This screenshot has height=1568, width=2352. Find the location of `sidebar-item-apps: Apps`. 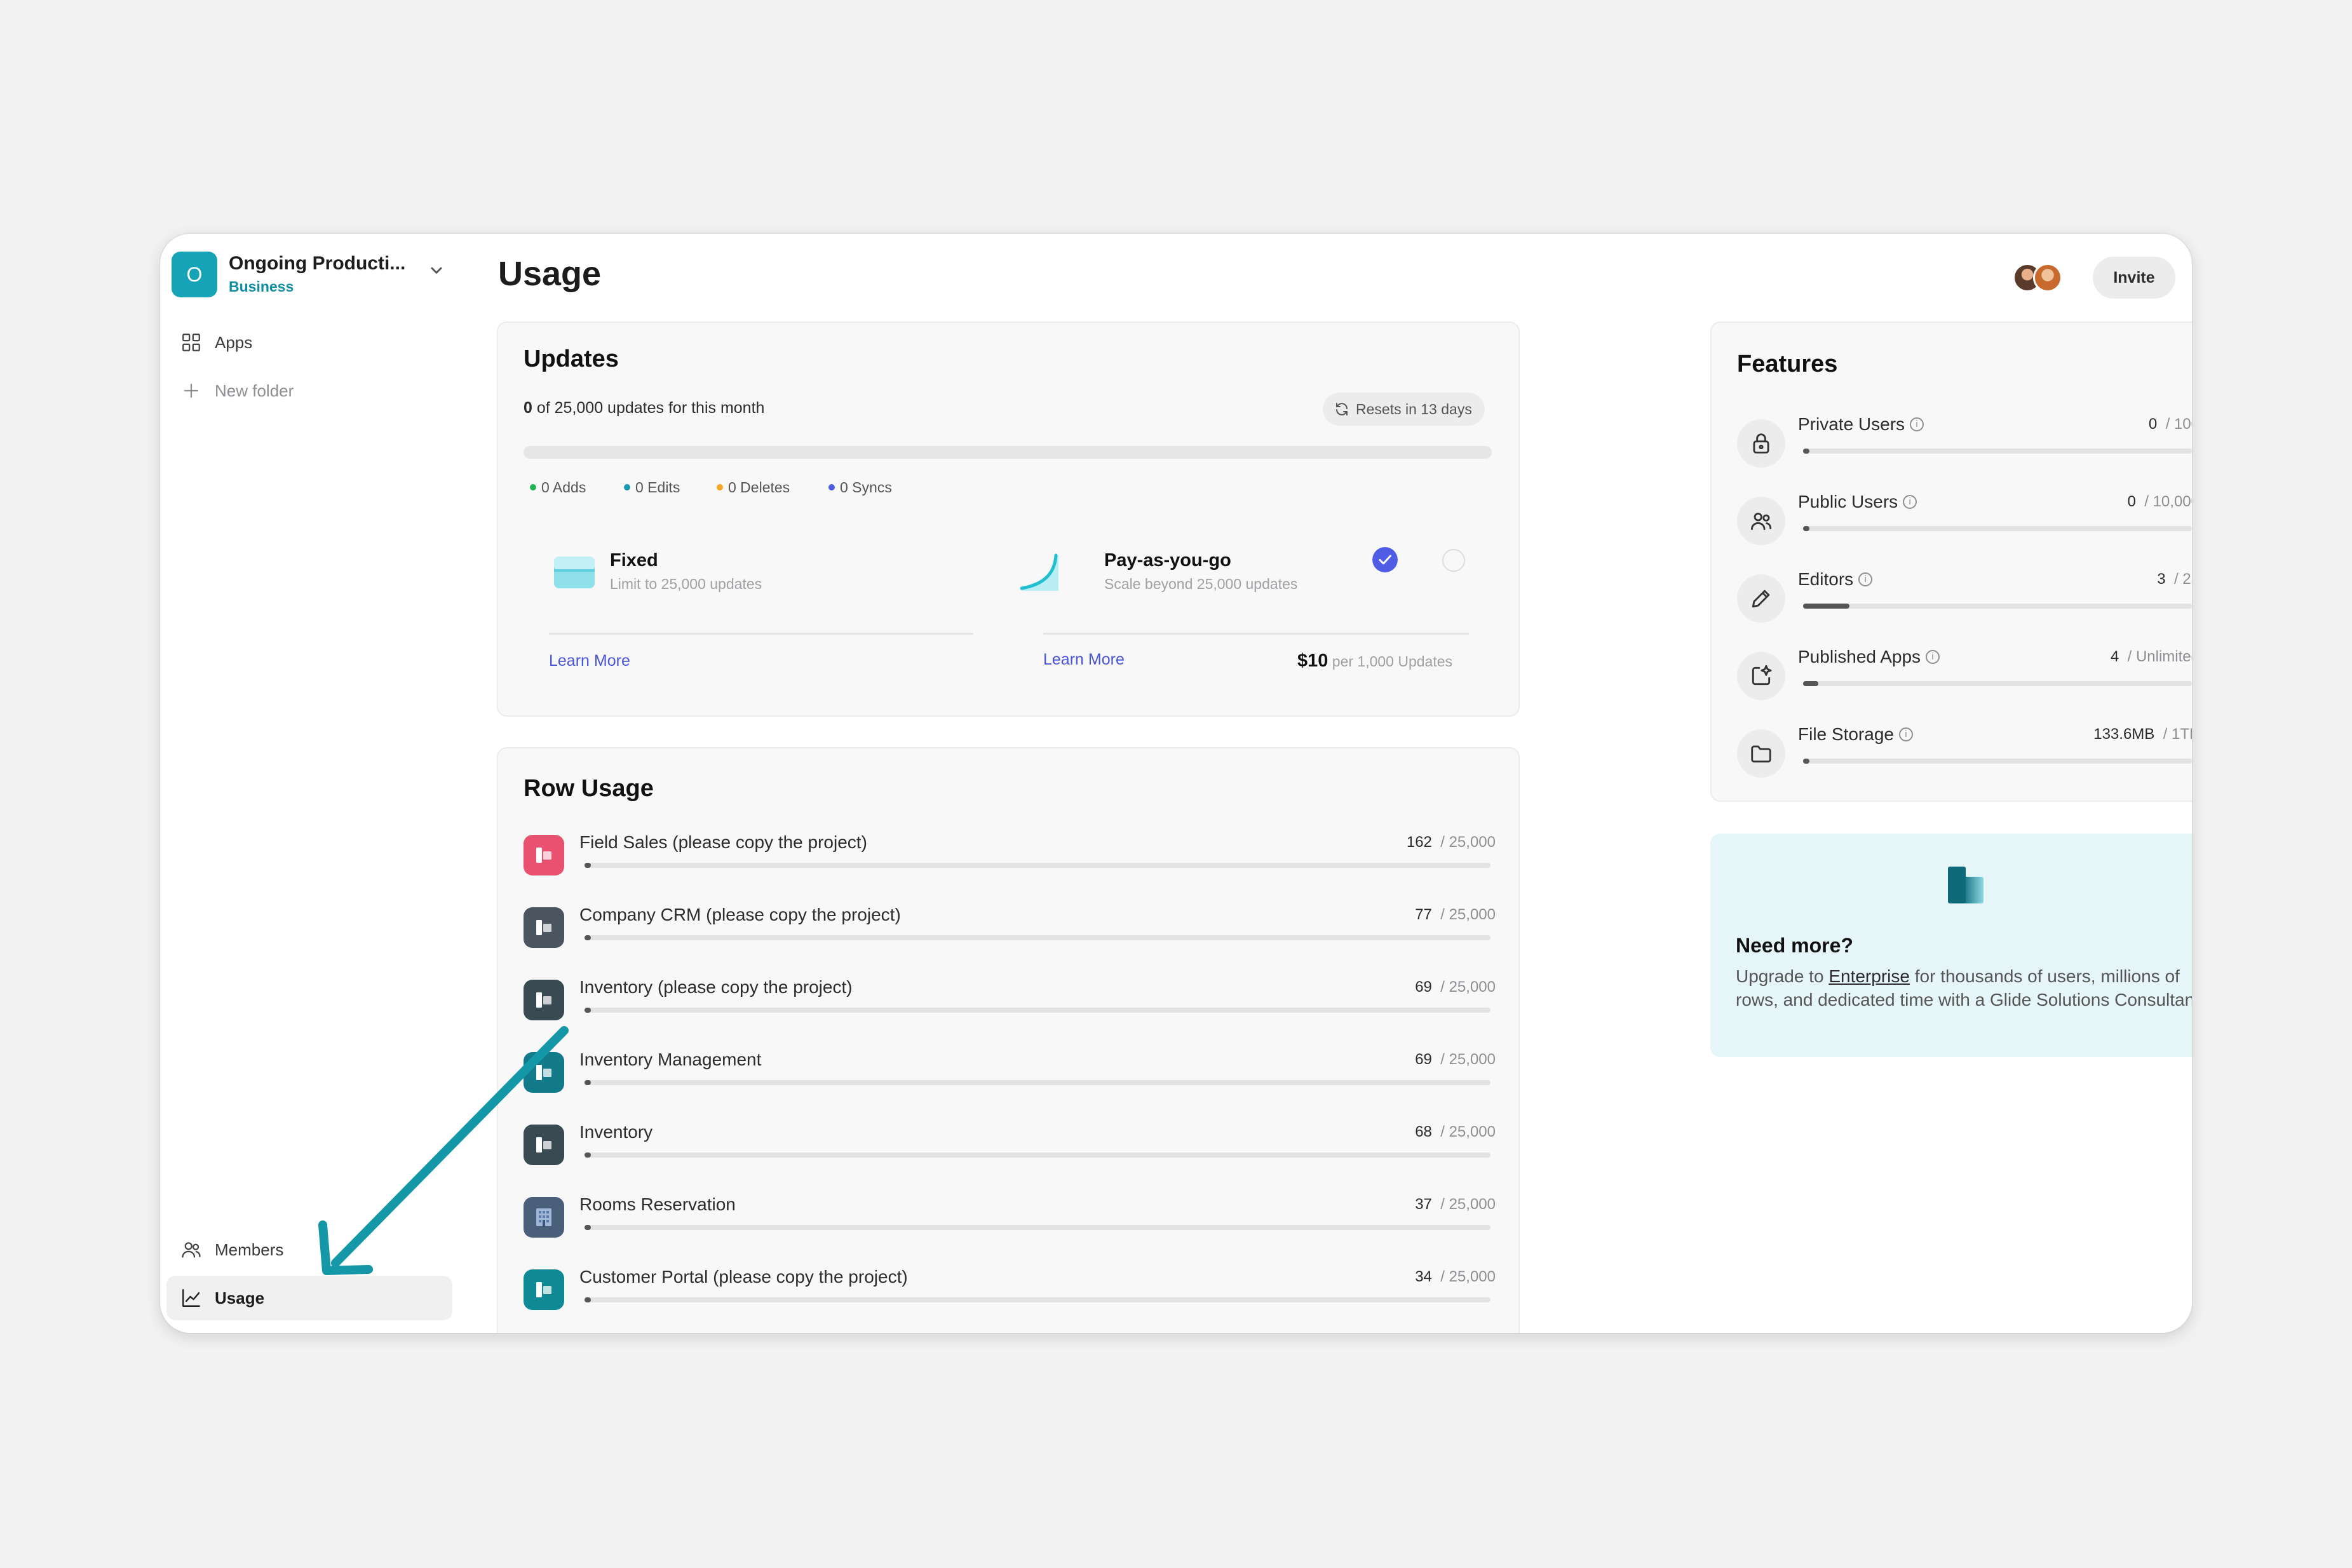

sidebar-item-apps: Apps is located at coordinates (309, 342).